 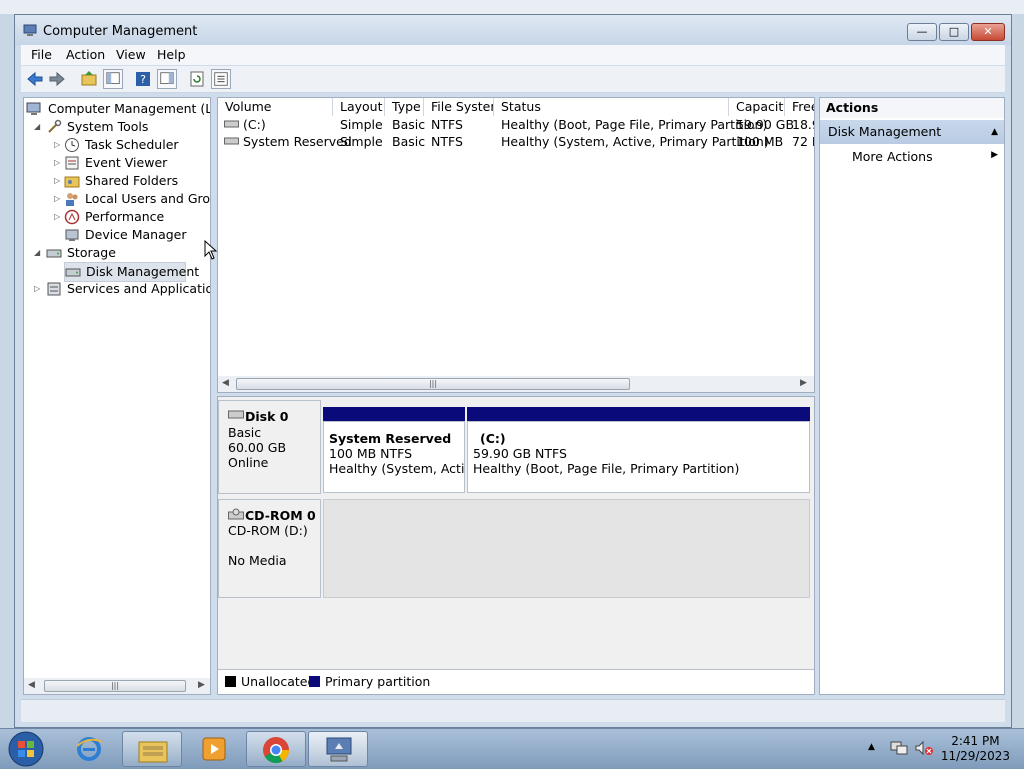 I want to click on back-arrow-icon, so click(x=35, y=79).